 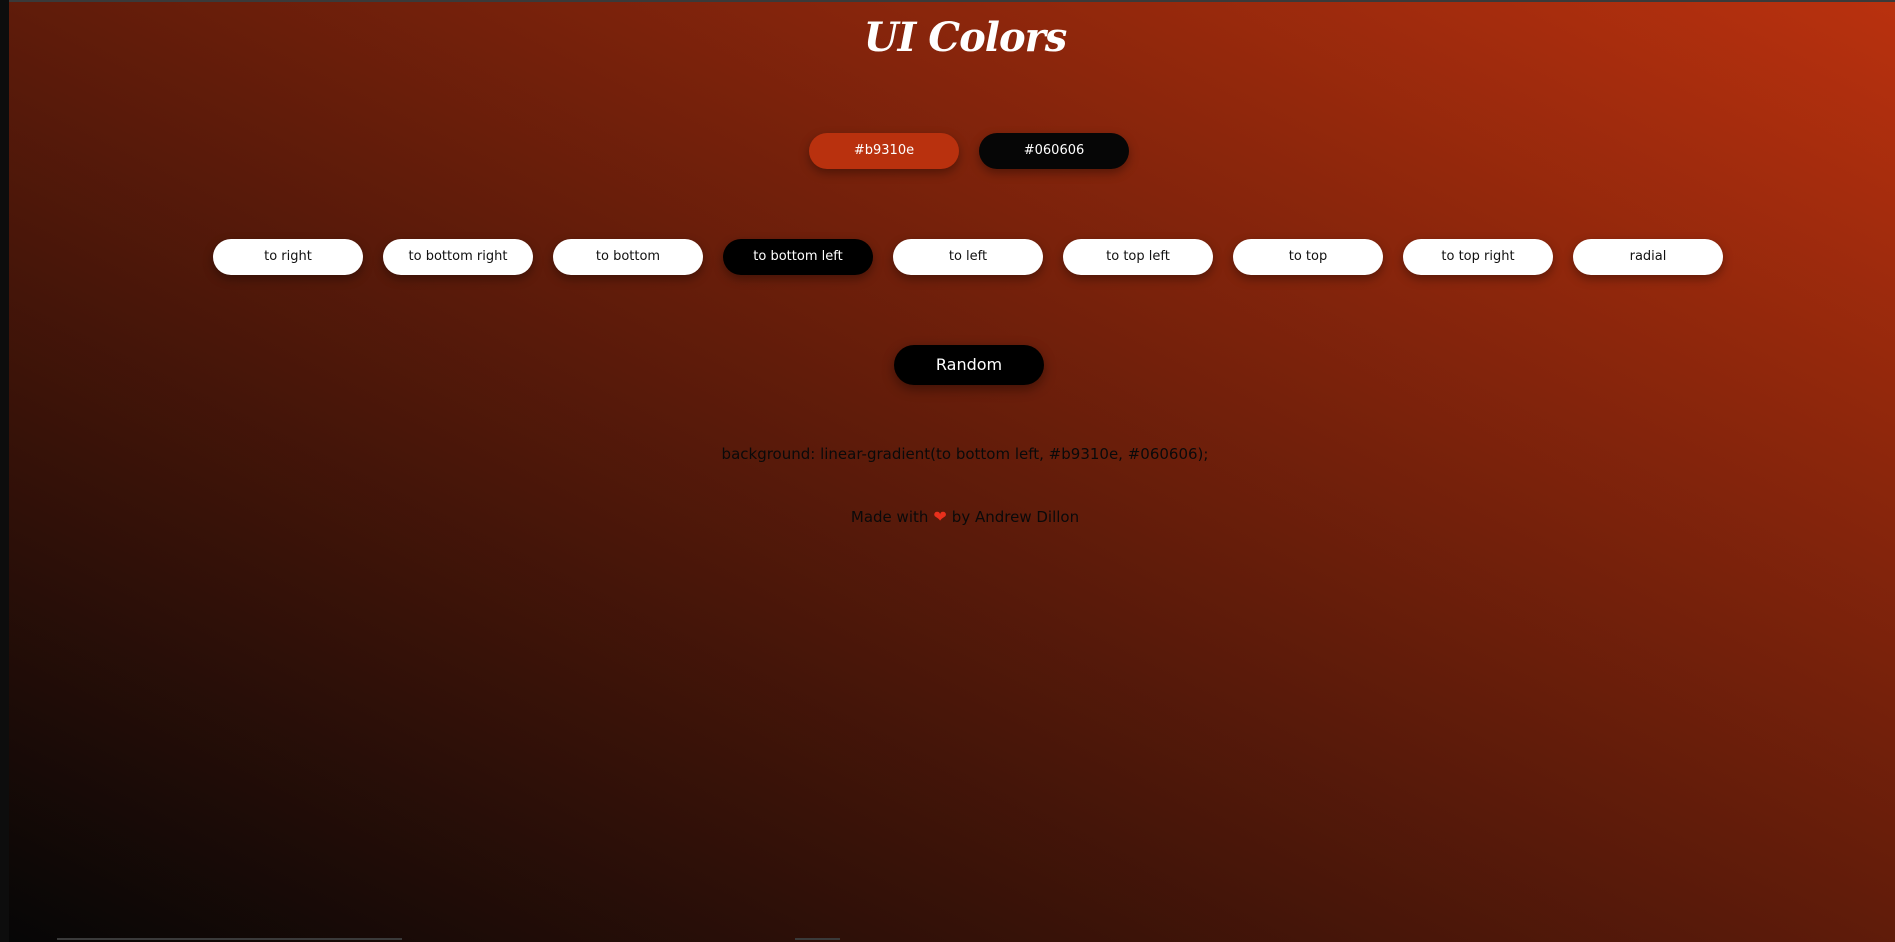 I want to click on credit-author: by Andrew Dillon, so click(x=1015, y=517).